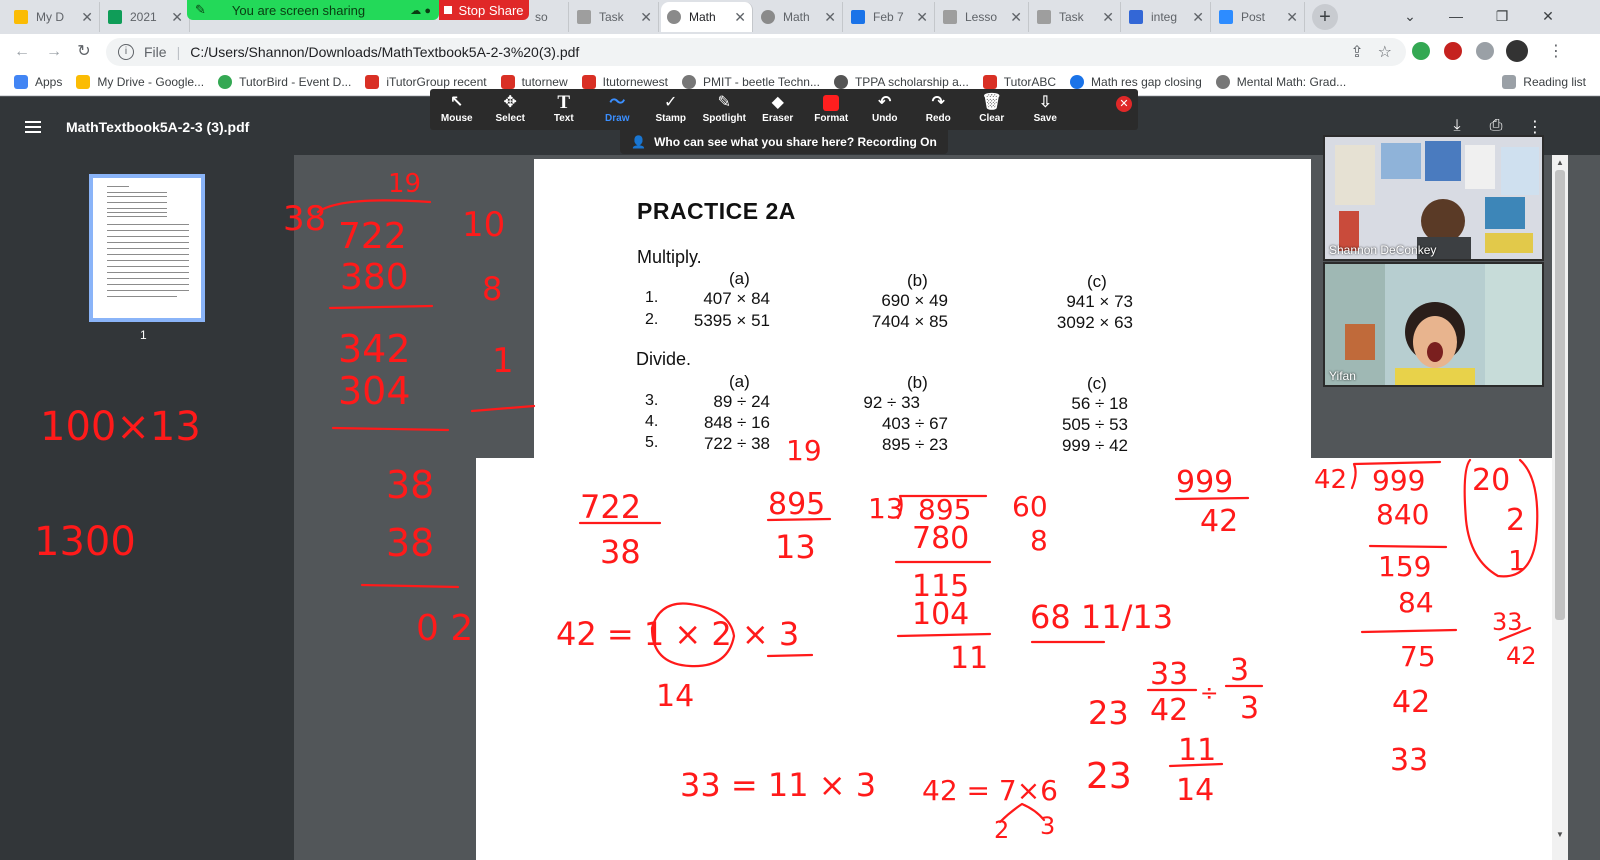 This screenshot has height=860, width=1600. Describe the element at coordinates (1169, 674) in the screenshot. I see `ink-numerator: 33` at that location.